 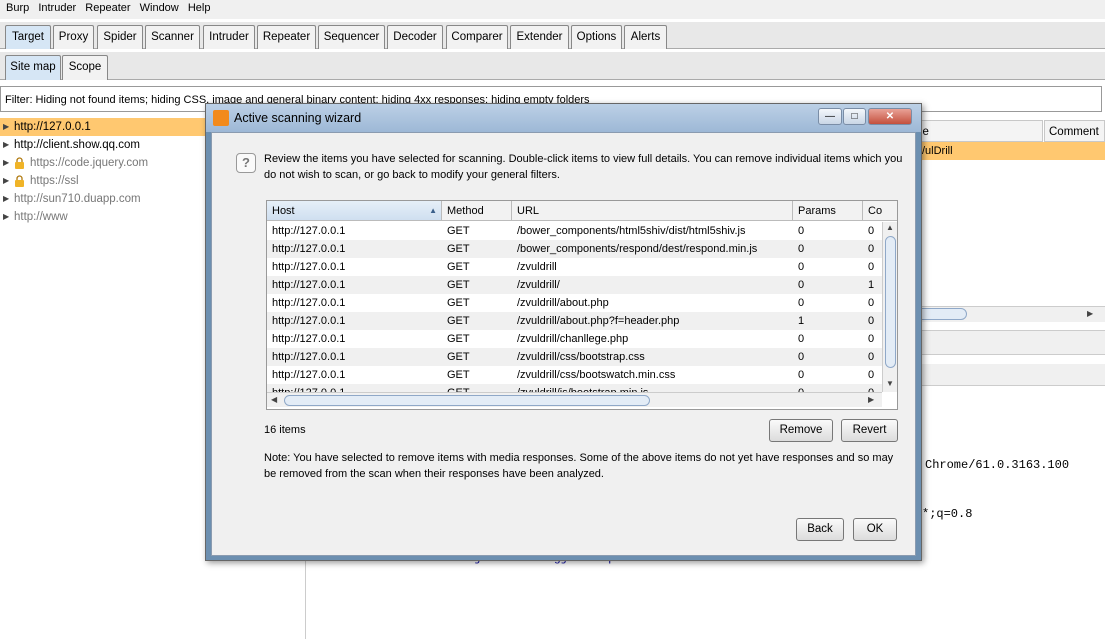 What do you see at coordinates (286, 37) in the screenshot?
I see `tab-repeater: Repeater` at bounding box center [286, 37].